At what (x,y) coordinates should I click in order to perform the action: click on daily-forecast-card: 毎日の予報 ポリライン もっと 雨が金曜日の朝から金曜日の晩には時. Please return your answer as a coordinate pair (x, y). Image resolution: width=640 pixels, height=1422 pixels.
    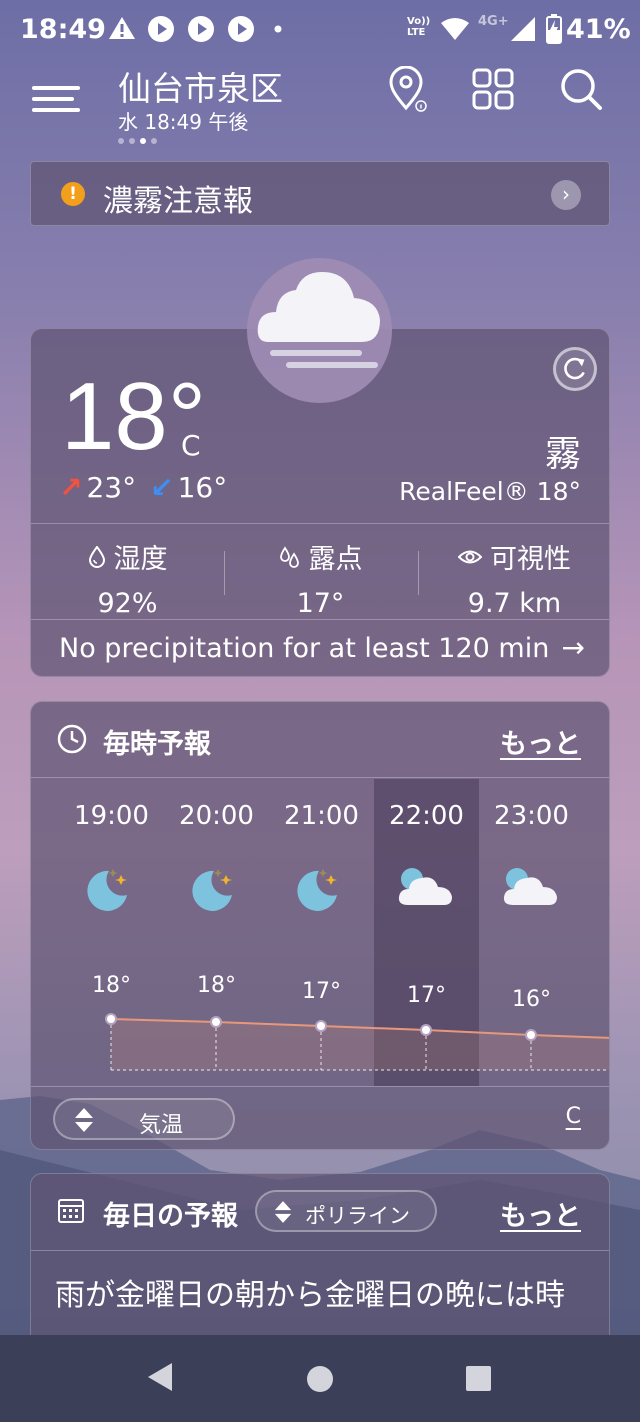
    Looking at the image, I should click on (320, 1258).